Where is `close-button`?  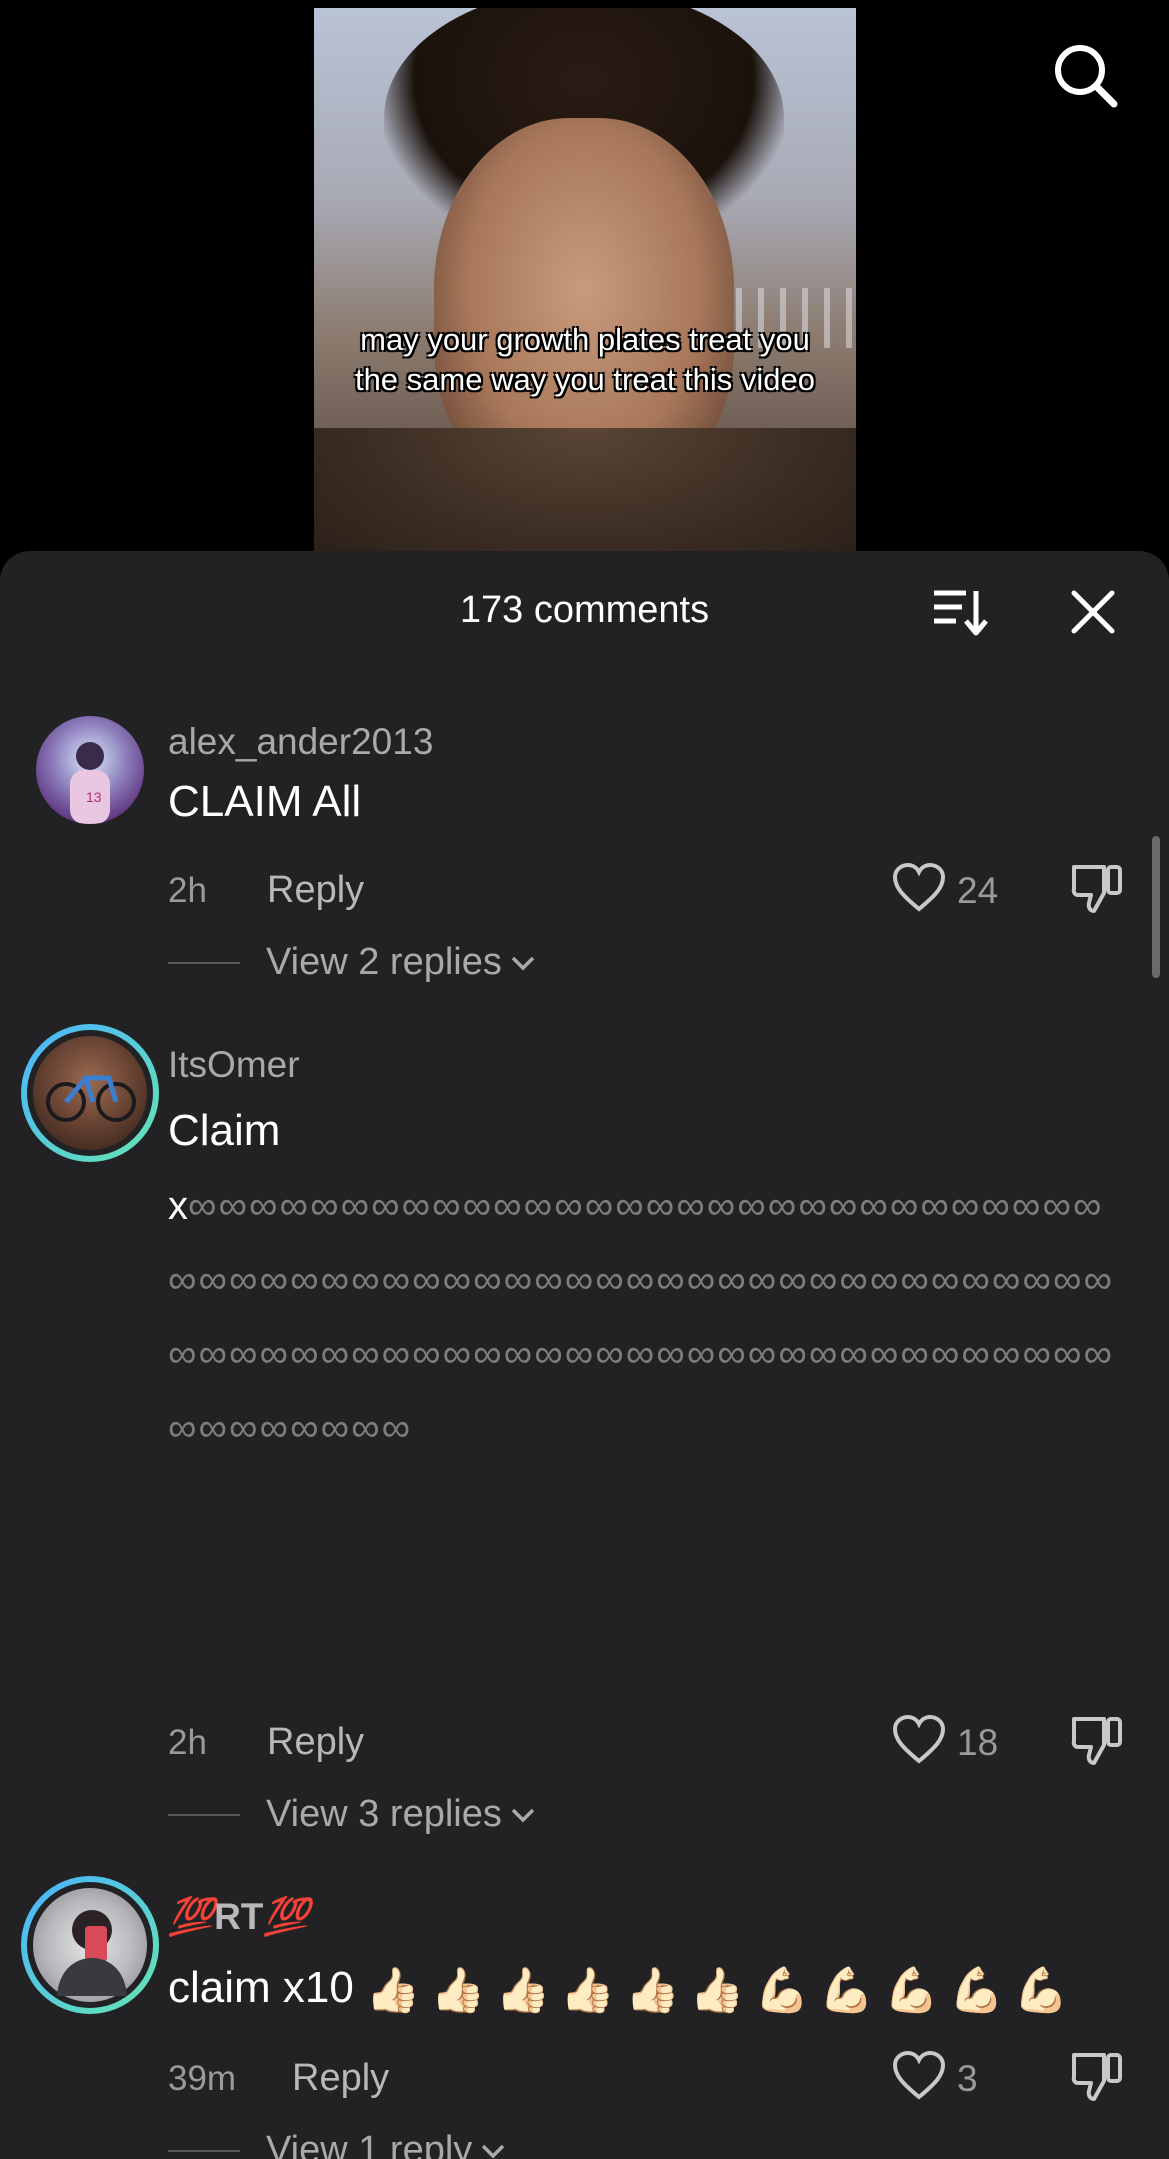
close-button is located at coordinates (1093, 612).